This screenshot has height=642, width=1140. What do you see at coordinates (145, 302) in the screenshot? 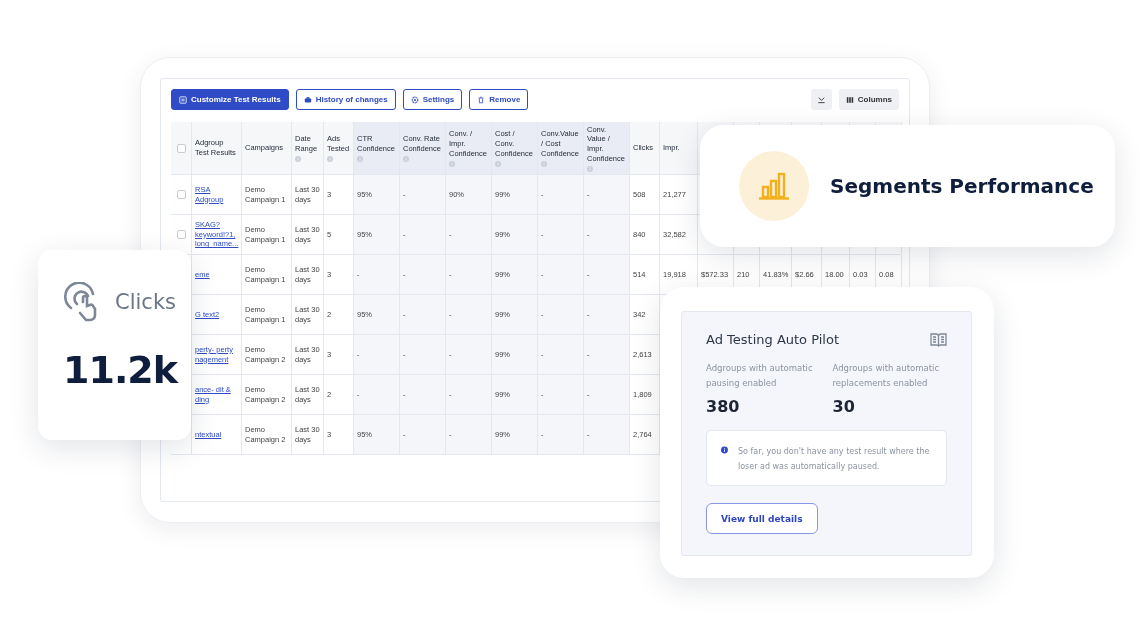
I see `metric-label: Clicks` at bounding box center [145, 302].